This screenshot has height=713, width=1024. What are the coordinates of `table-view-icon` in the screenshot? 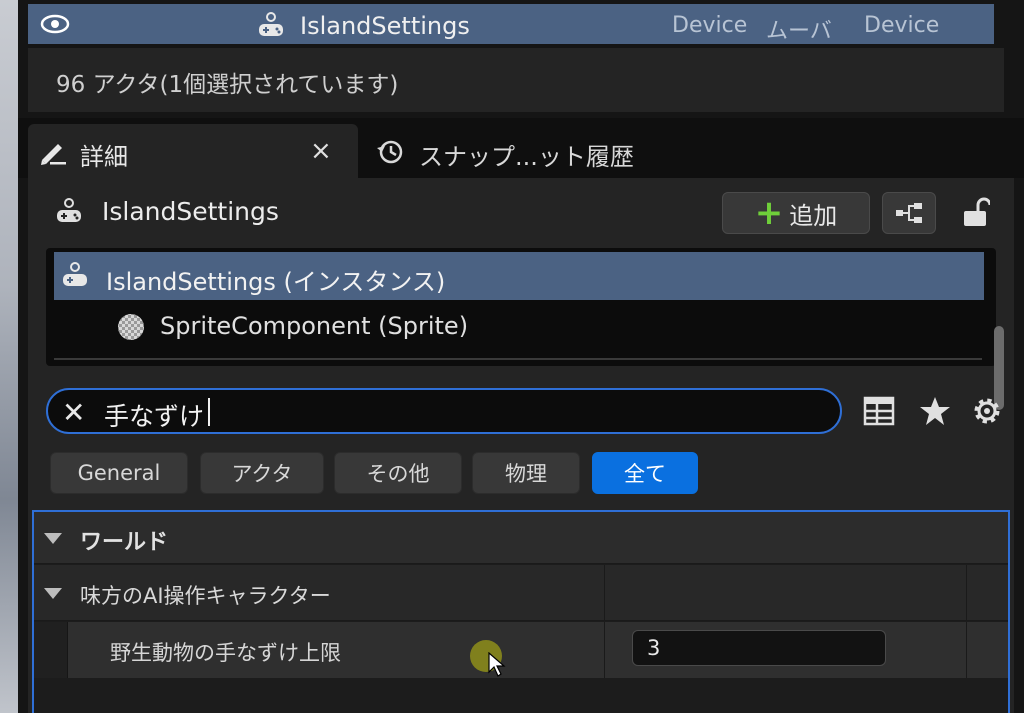 It's located at (879, 411).